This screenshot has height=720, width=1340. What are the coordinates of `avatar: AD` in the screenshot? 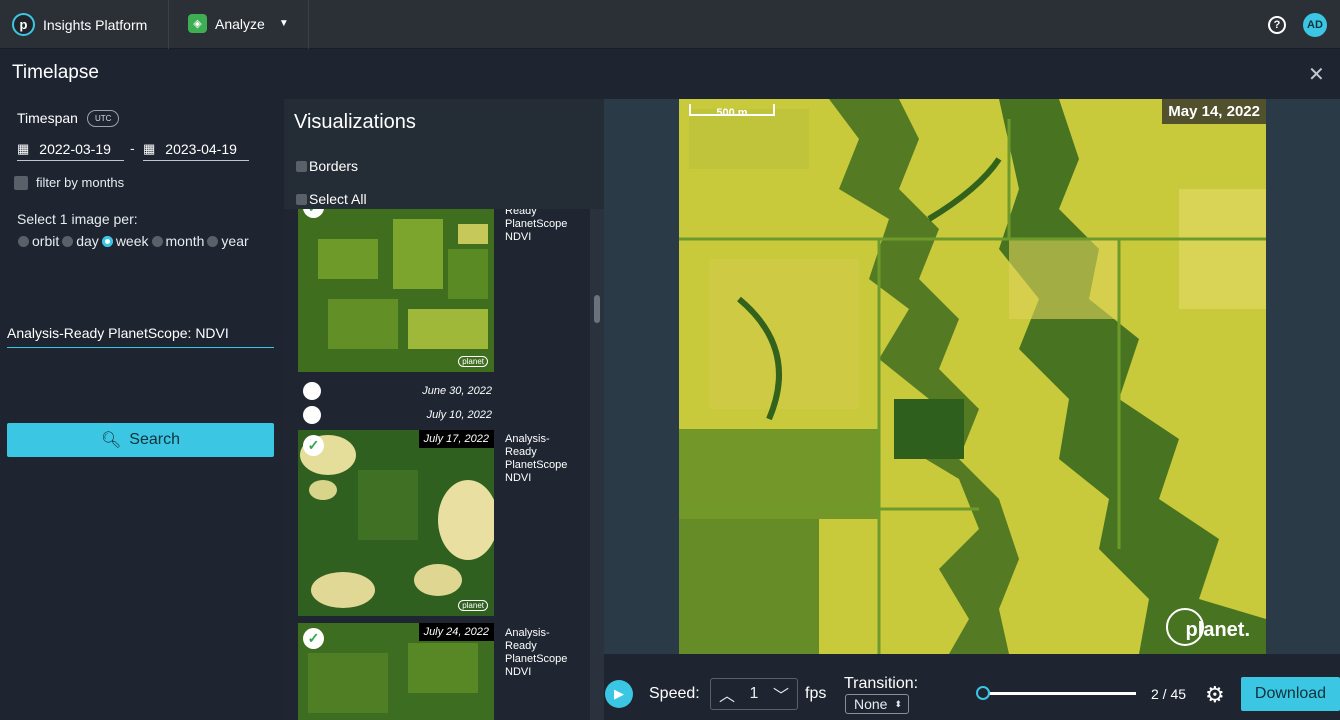 It's located at (1315, 25).